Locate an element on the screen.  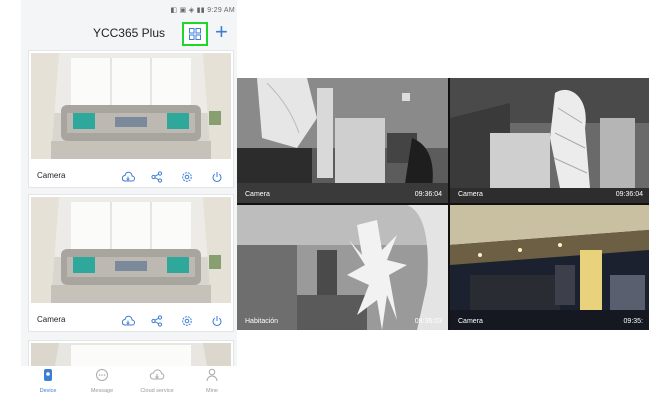
device-icon is located at coordinates (48, 375).